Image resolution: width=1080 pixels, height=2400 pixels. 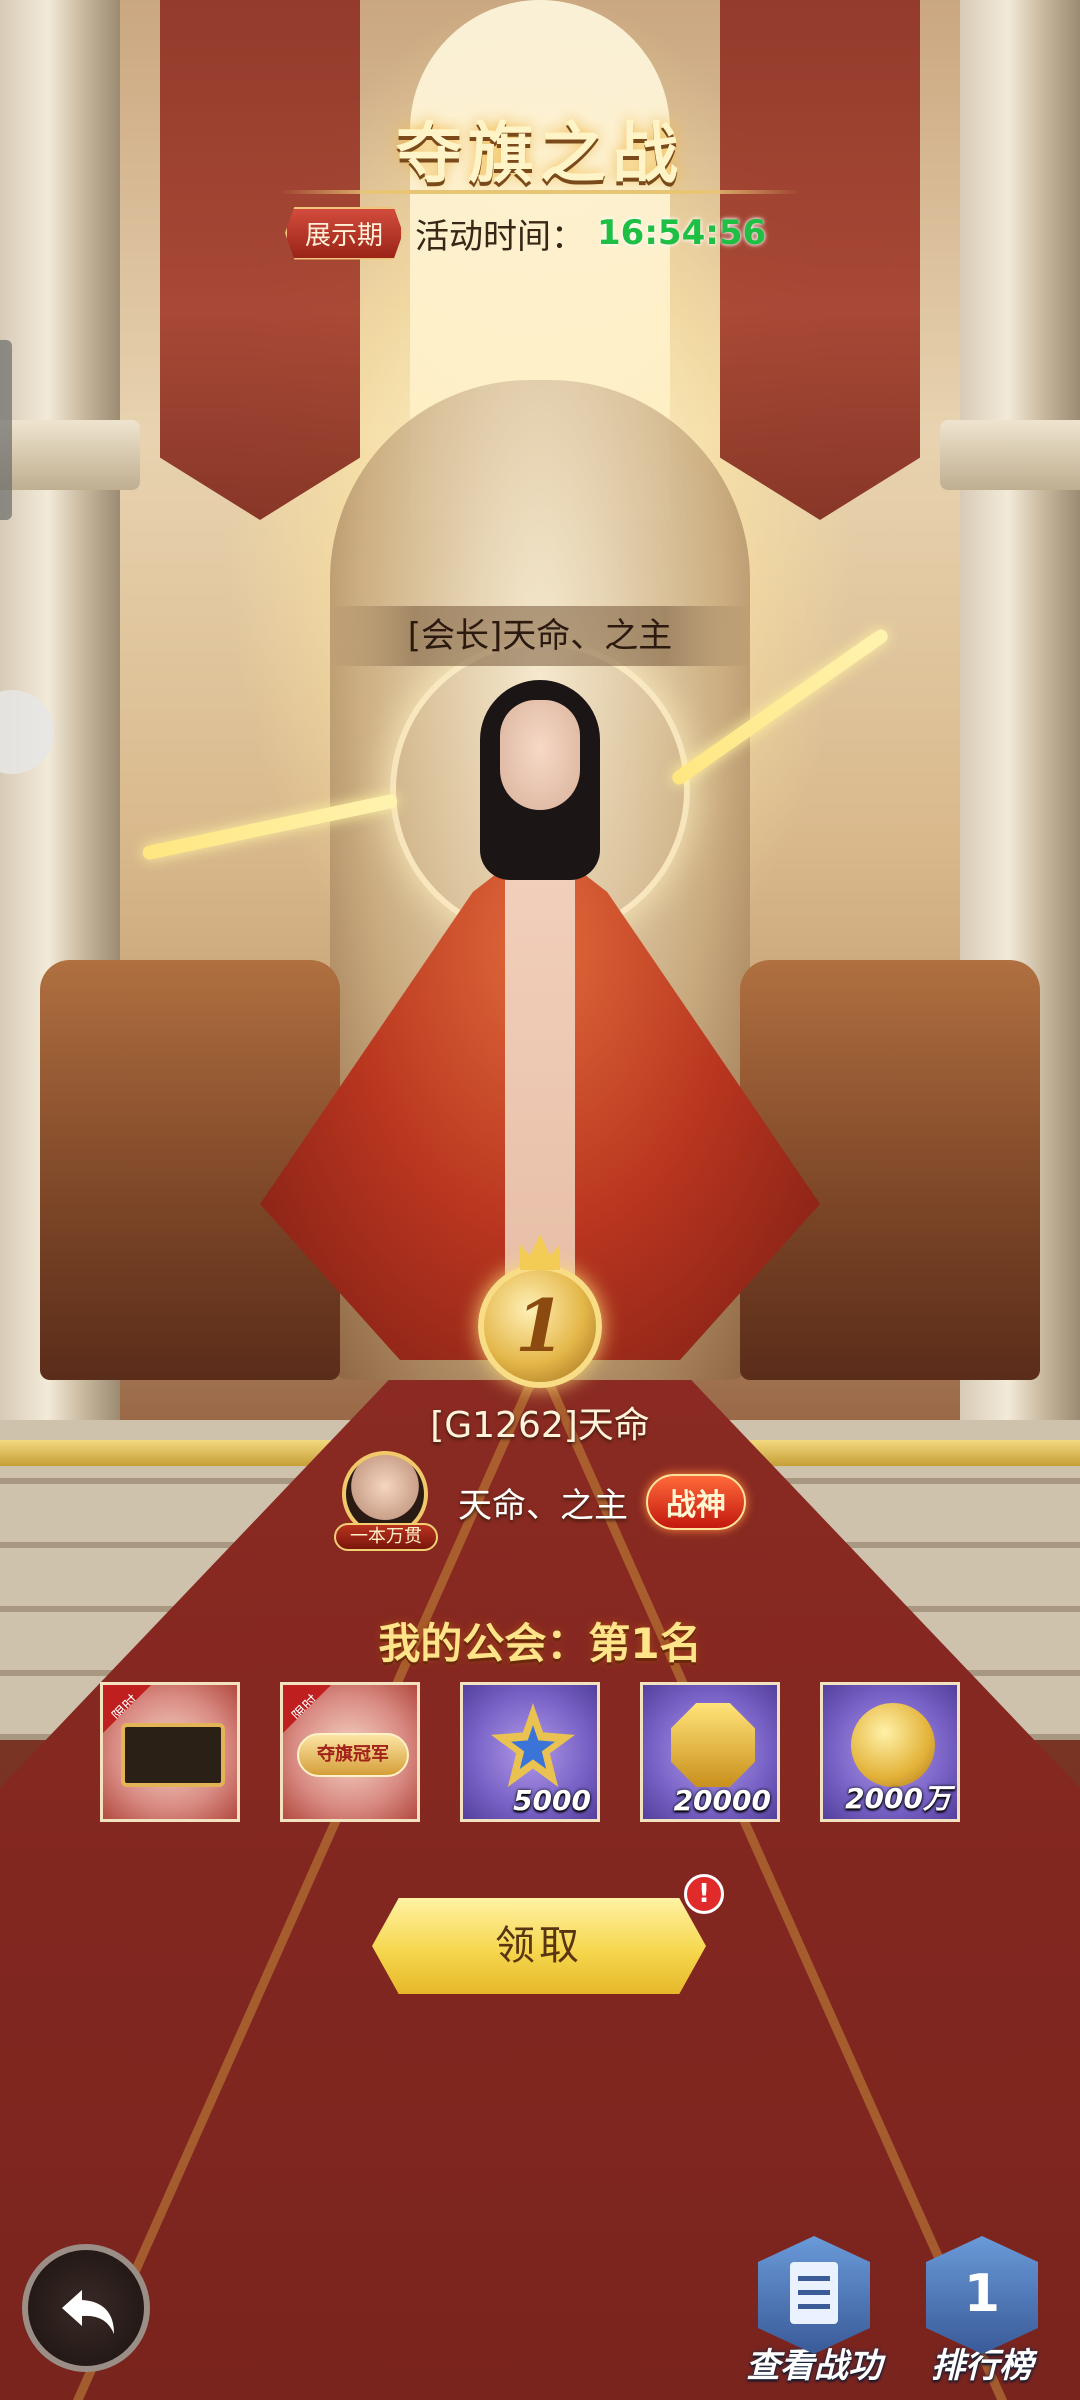 I want to click on reward-item: 2000万, so click(x=890, y=1752).